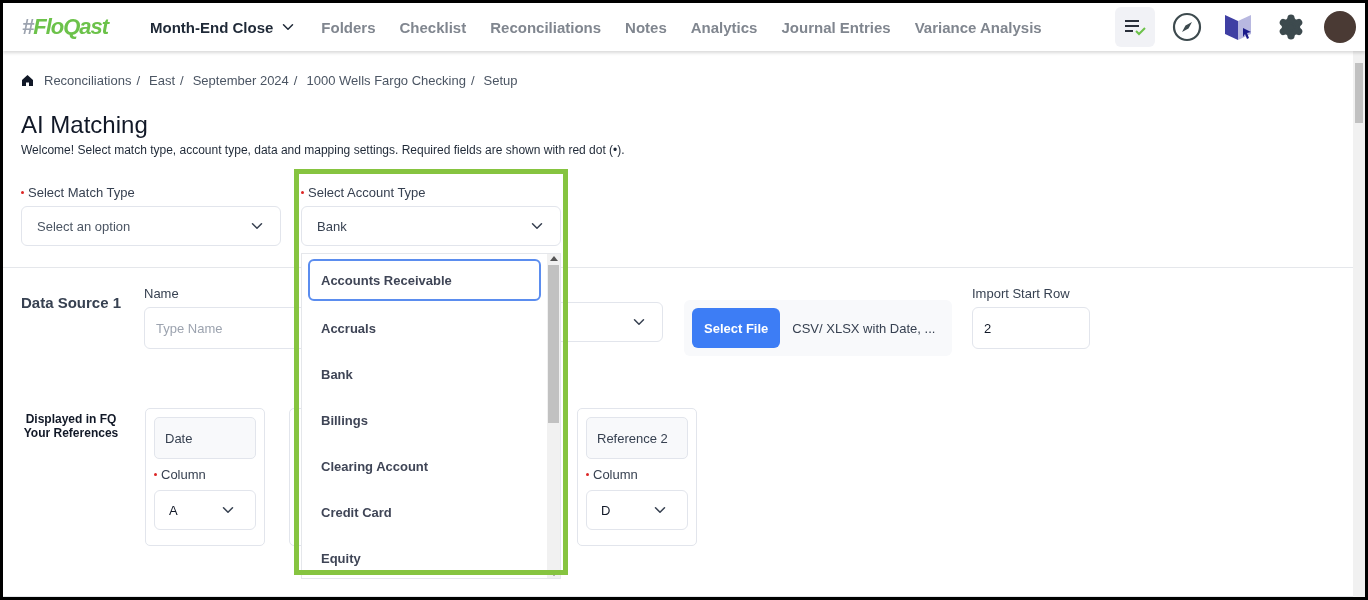 The width and height of the screenshot is (1368, 600). I want to click on breadcrumb-link: Setup, so click(500, 80).